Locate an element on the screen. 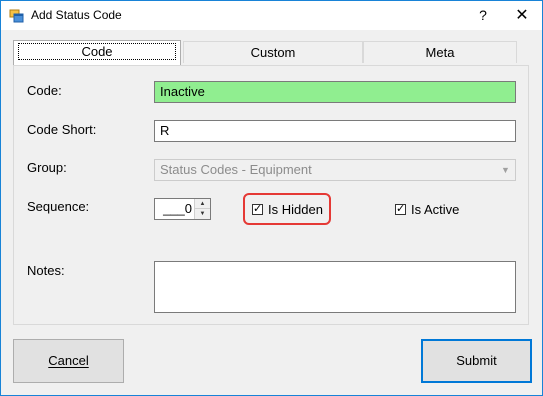 The image size is (543, 396). is-active-checkbox: ✓ Is Active is located at coordinates (432, 210).